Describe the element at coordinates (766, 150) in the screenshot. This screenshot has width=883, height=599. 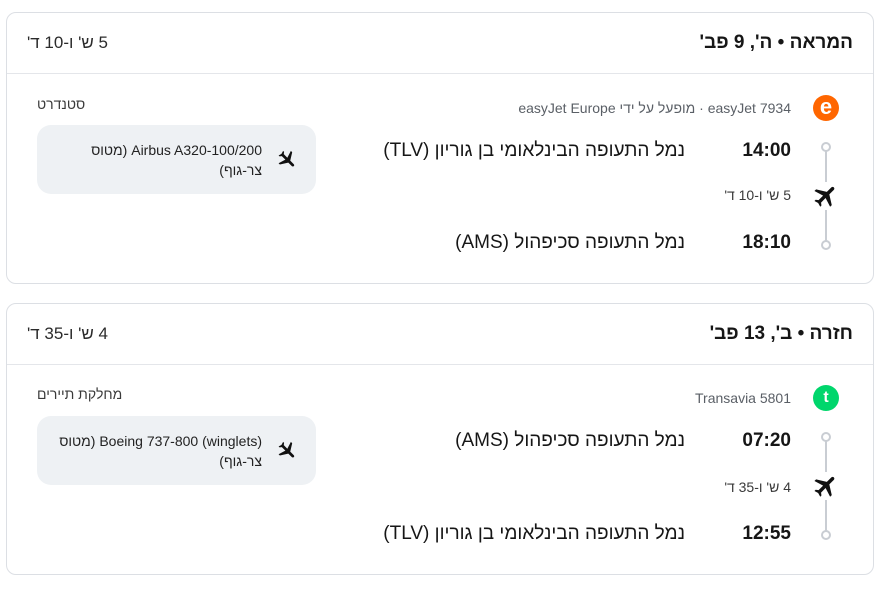
I see `outbound-departure-time: 14:00` at that location.